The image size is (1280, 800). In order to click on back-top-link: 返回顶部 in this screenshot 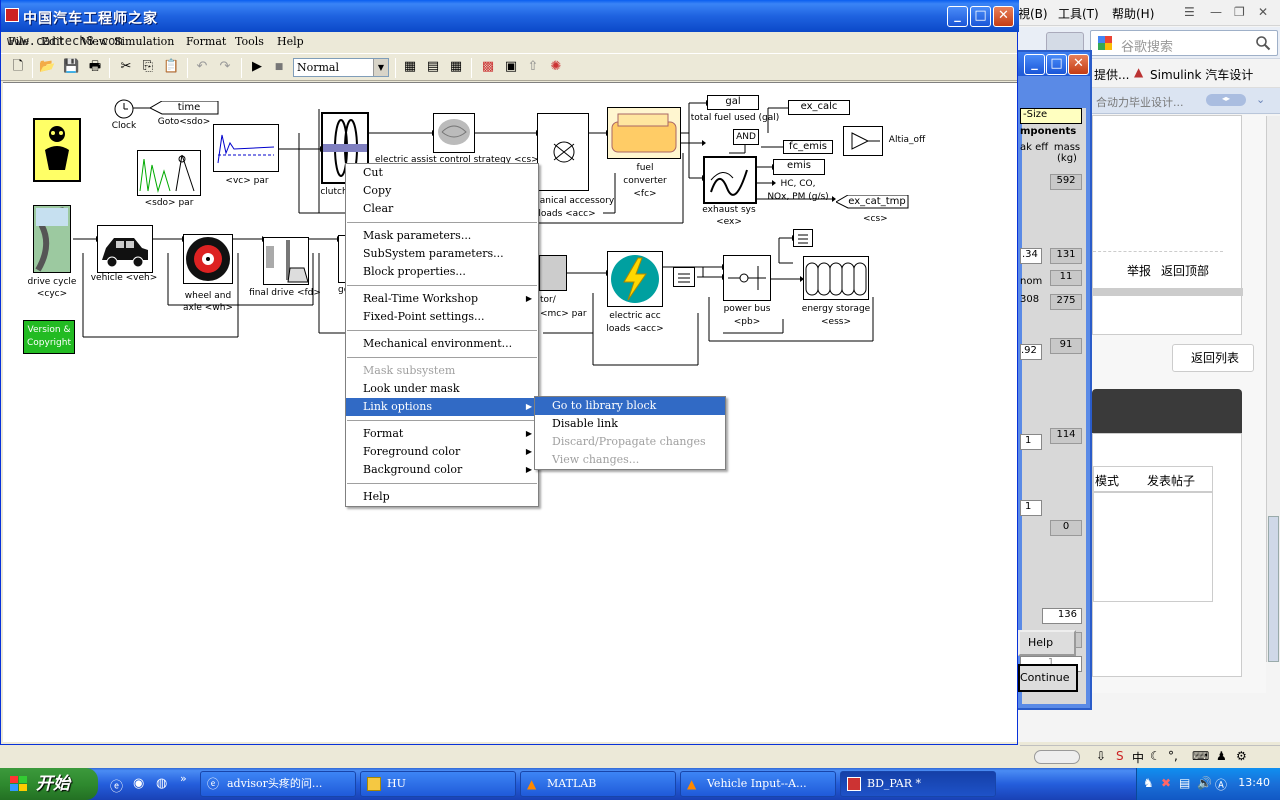, I will do `click(1185, 270)`.